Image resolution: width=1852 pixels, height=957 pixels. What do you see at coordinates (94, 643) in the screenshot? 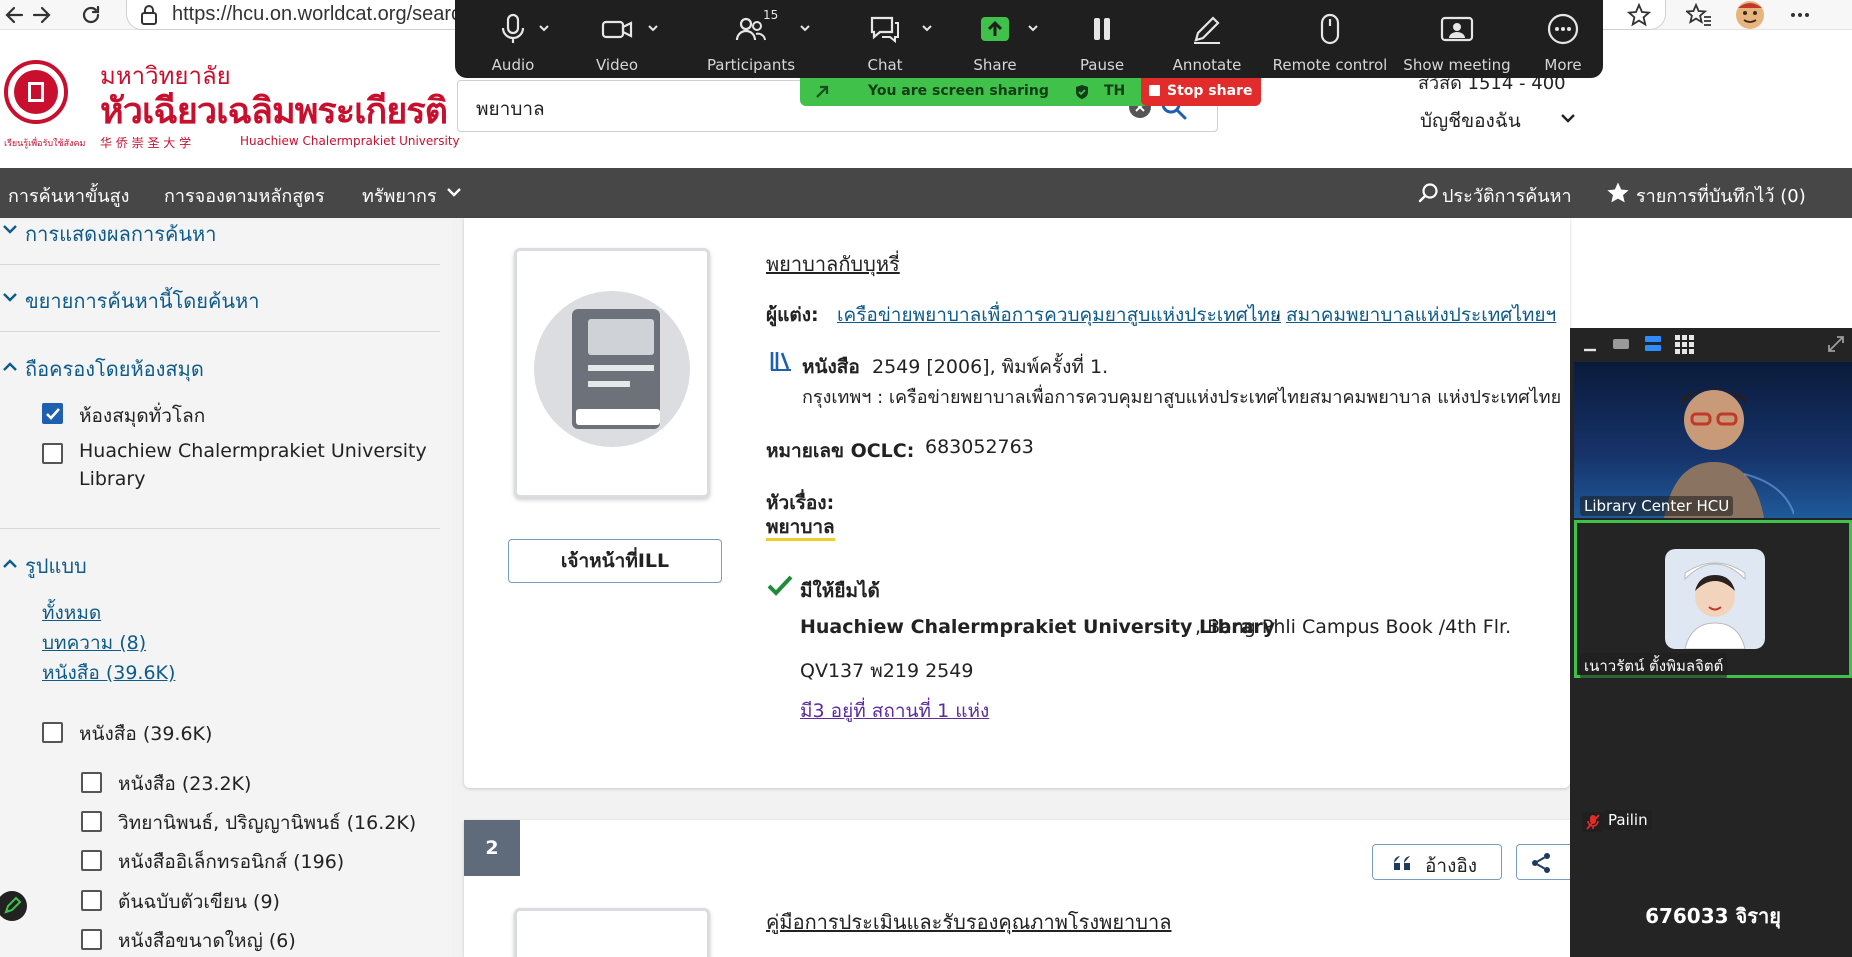
I see `format-link-articles: บทความ (8)` at bounding box center [94, 643].